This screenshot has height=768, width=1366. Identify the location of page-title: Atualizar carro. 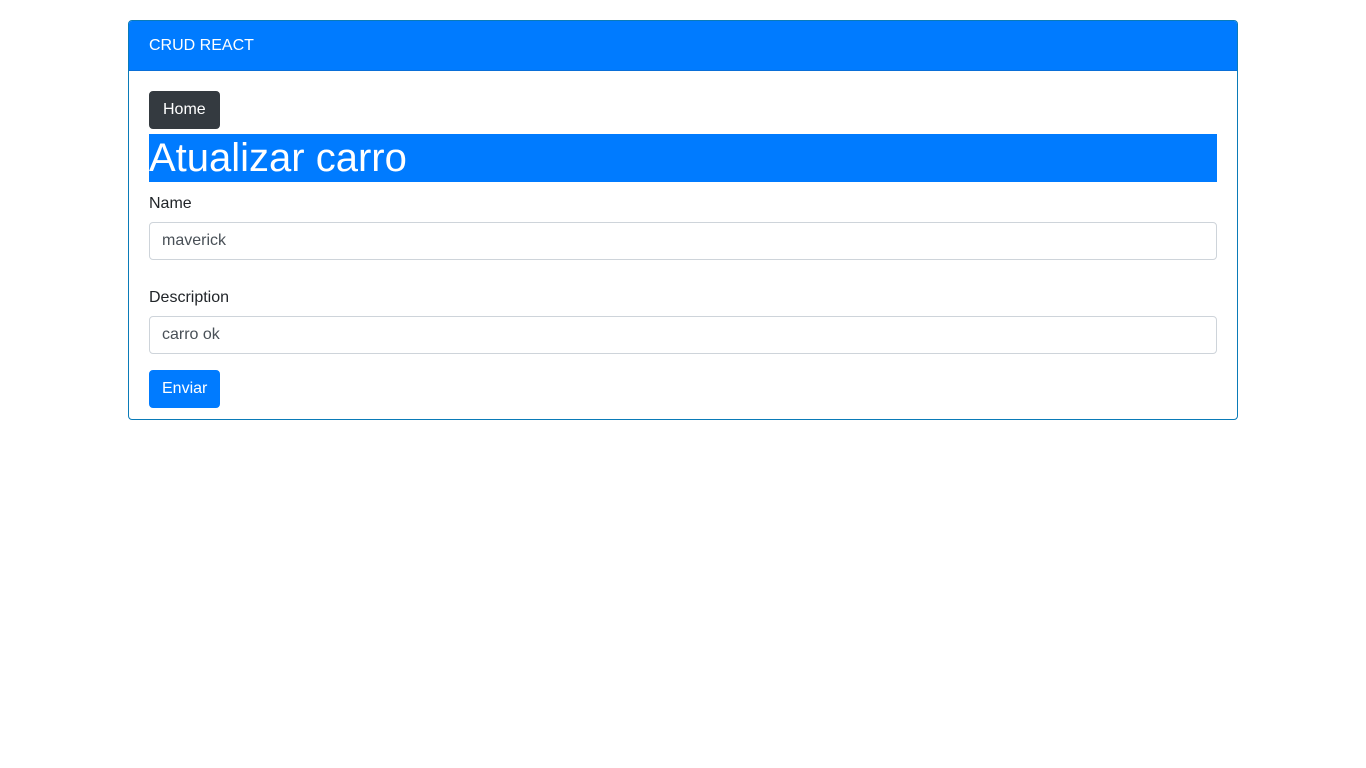
(278, 158).